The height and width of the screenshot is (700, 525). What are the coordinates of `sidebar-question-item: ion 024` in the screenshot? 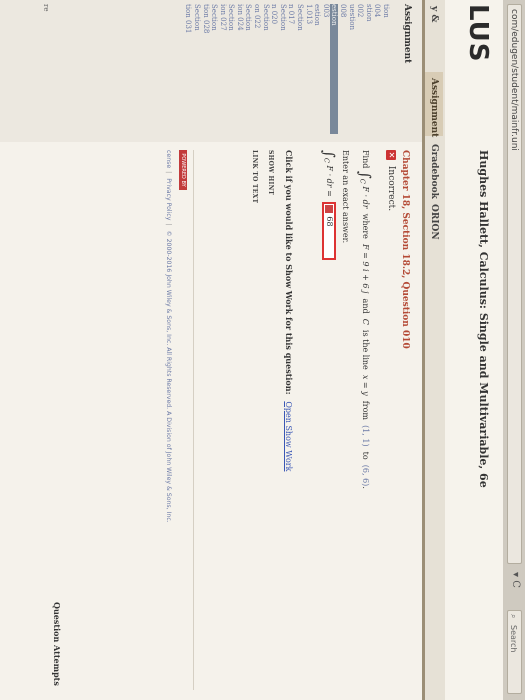 It's located at (239, 69).